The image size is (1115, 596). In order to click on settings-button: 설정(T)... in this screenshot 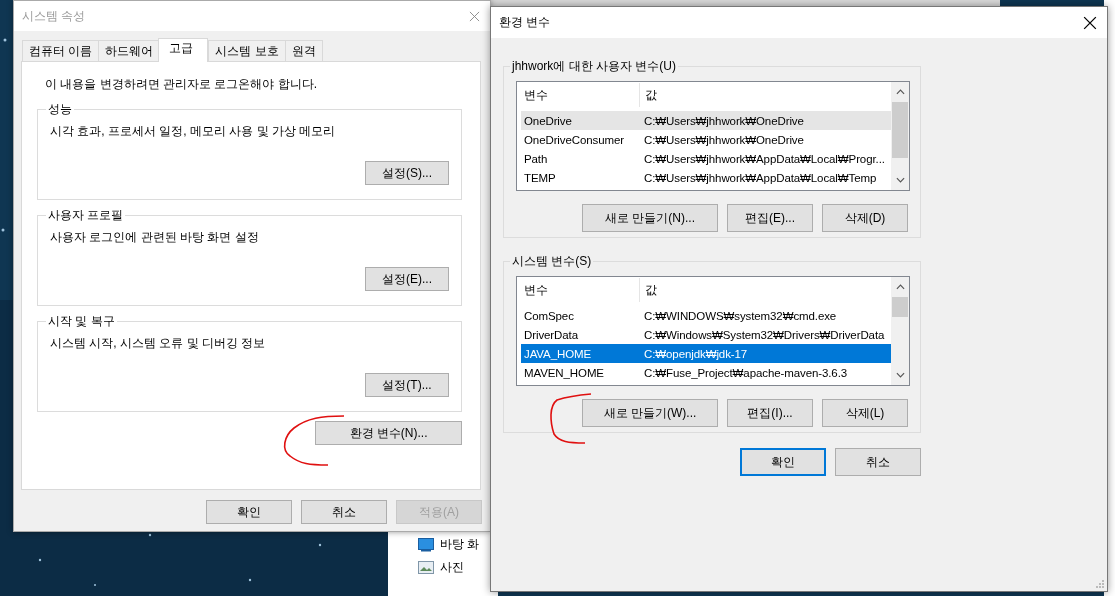, I will do `click(407, 385)`.